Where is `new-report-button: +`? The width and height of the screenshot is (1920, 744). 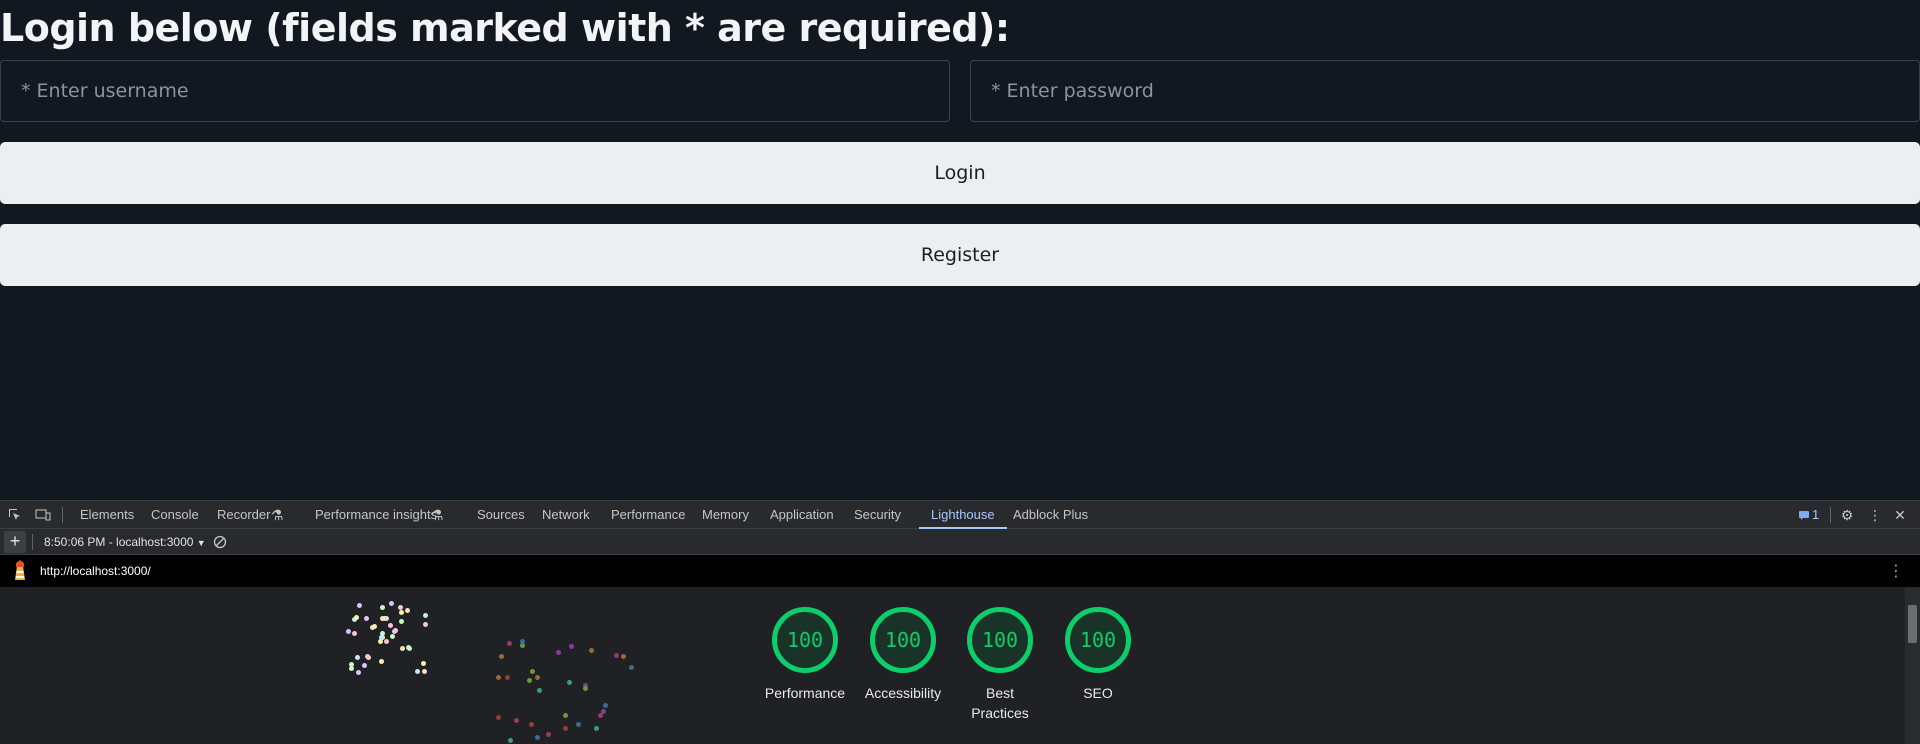
new-report-button: + is located at coordinates (15, 542).